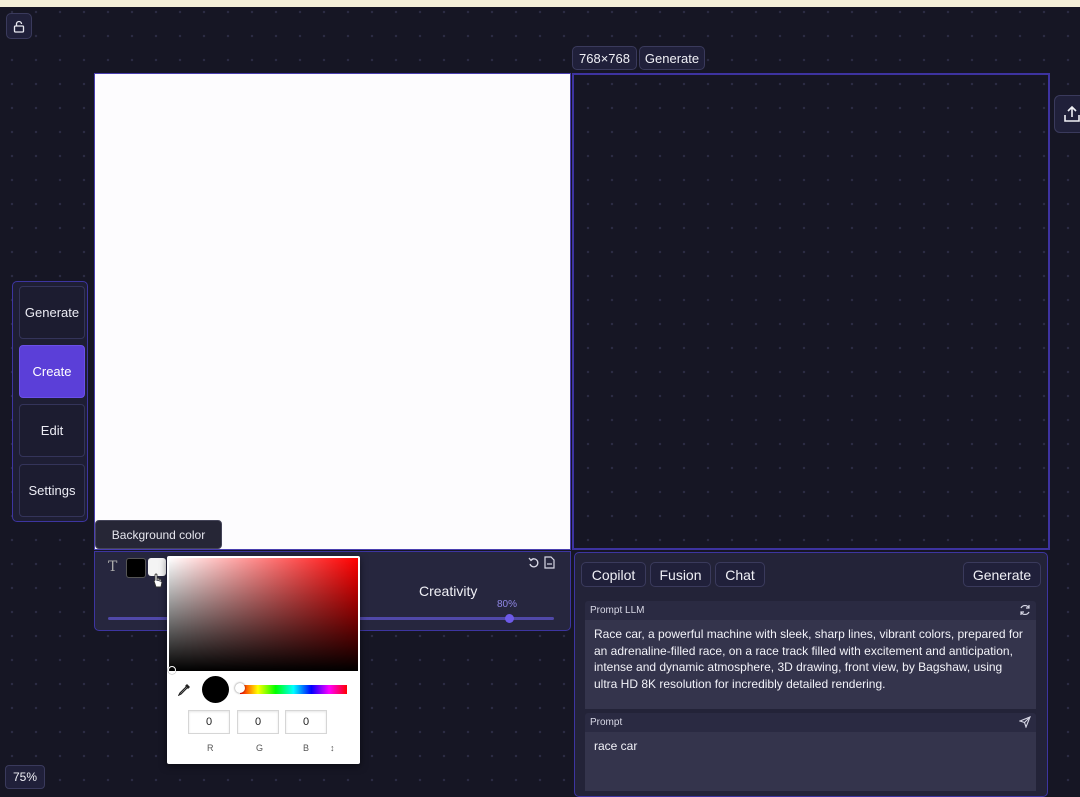 The height and width of the screenshot is (797, 1080). Describe the element at coordinates (606, 722) in the screenshot. I see `prompt-label: Prompt` at that location.